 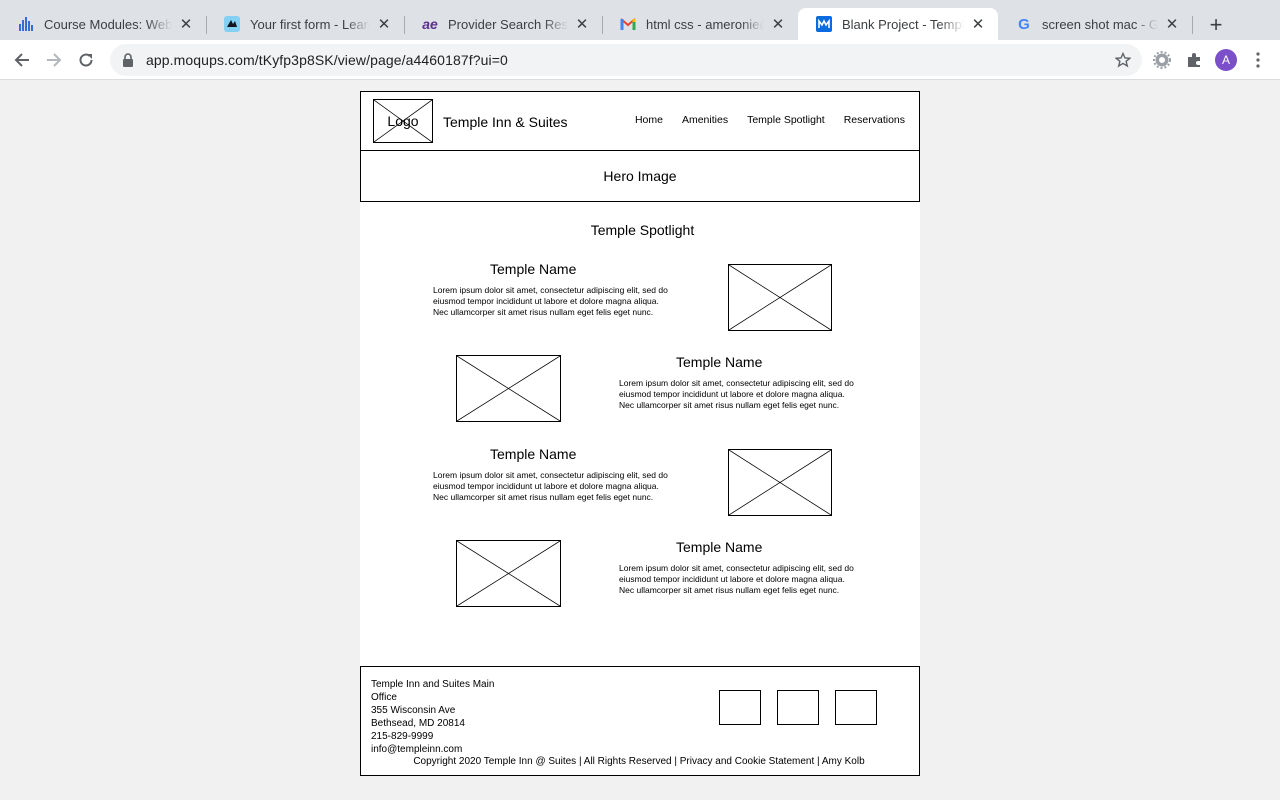 I want to click on browser-tab: G screen shot mac - Google Search ✕, so click(x=1095, y=24).